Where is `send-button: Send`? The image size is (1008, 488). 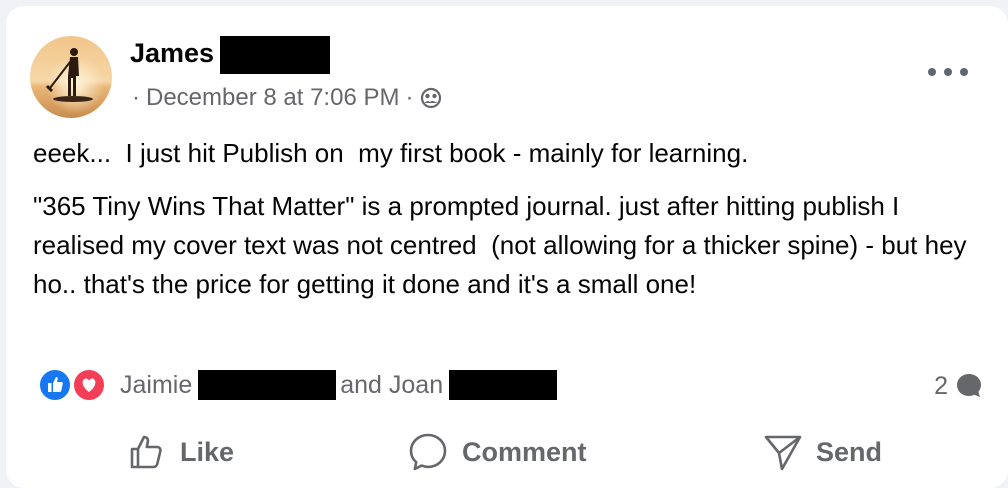
send-button: Send is located at coordinates (822, 452).